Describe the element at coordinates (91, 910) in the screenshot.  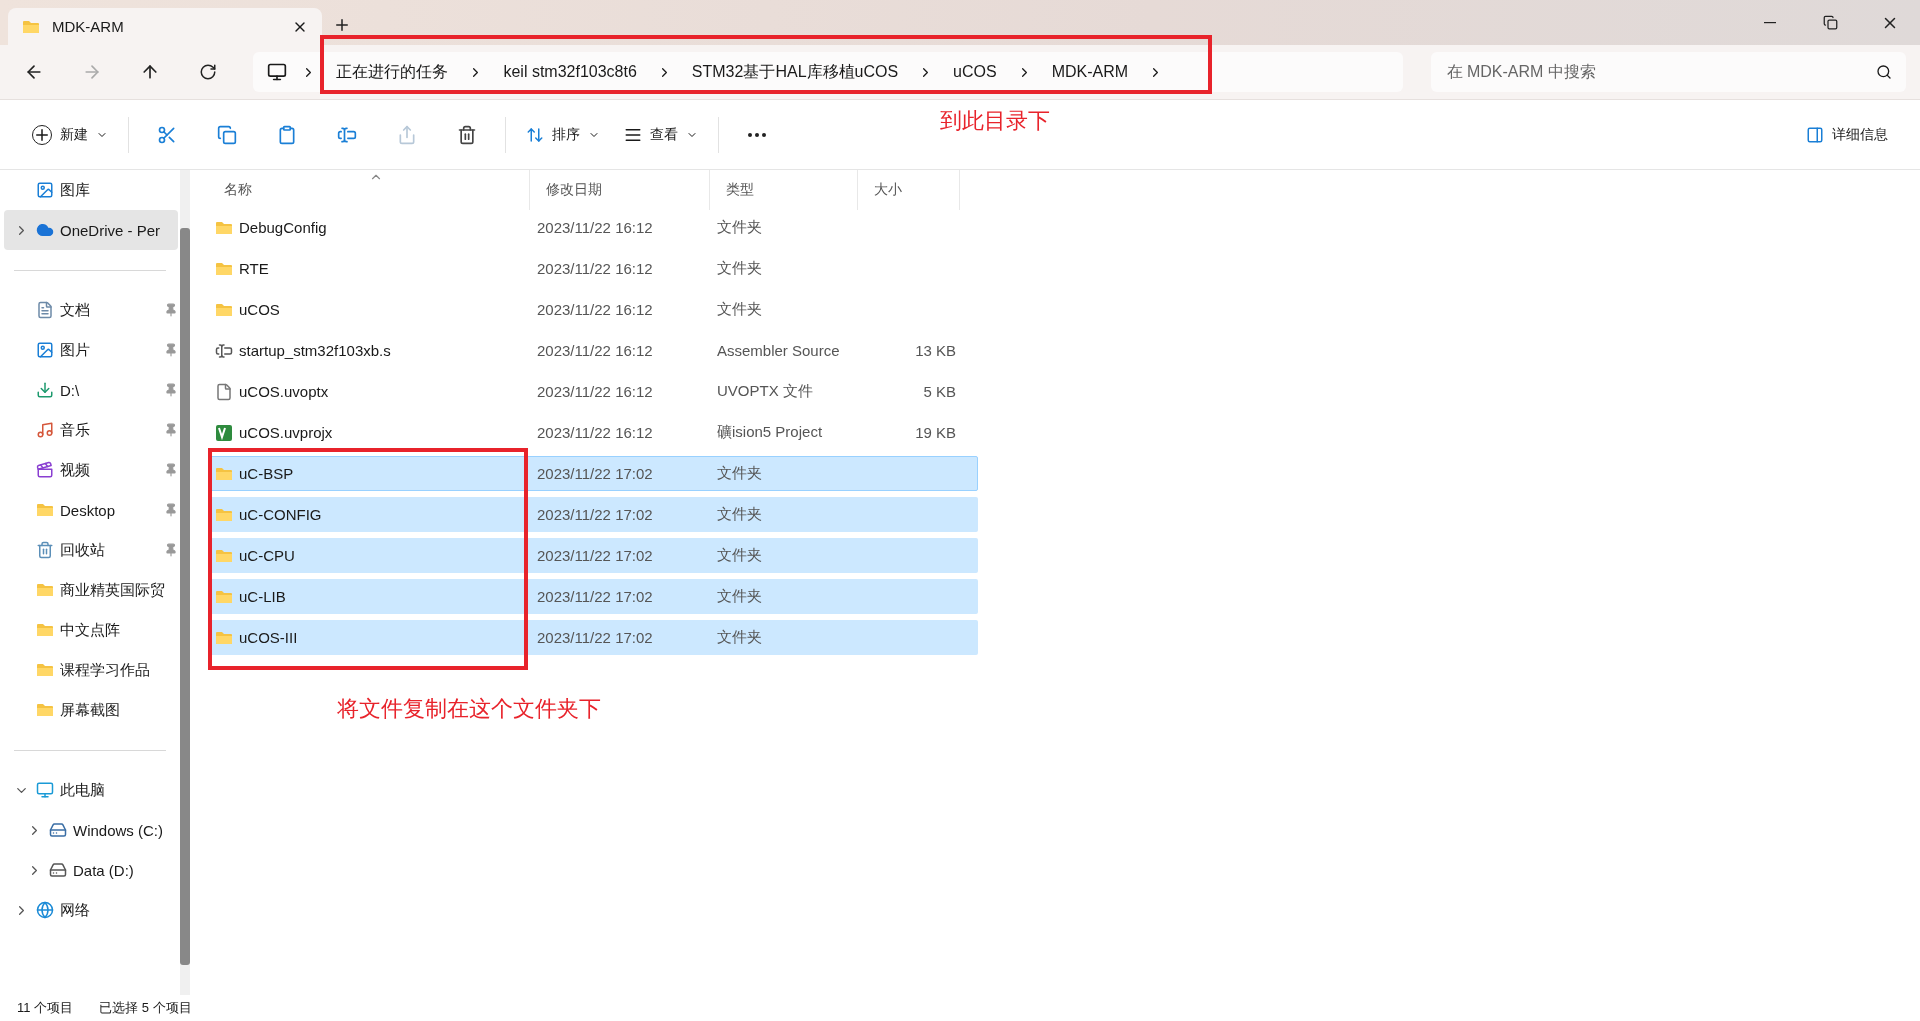
I see `sidebar-item: 网络` at that location.